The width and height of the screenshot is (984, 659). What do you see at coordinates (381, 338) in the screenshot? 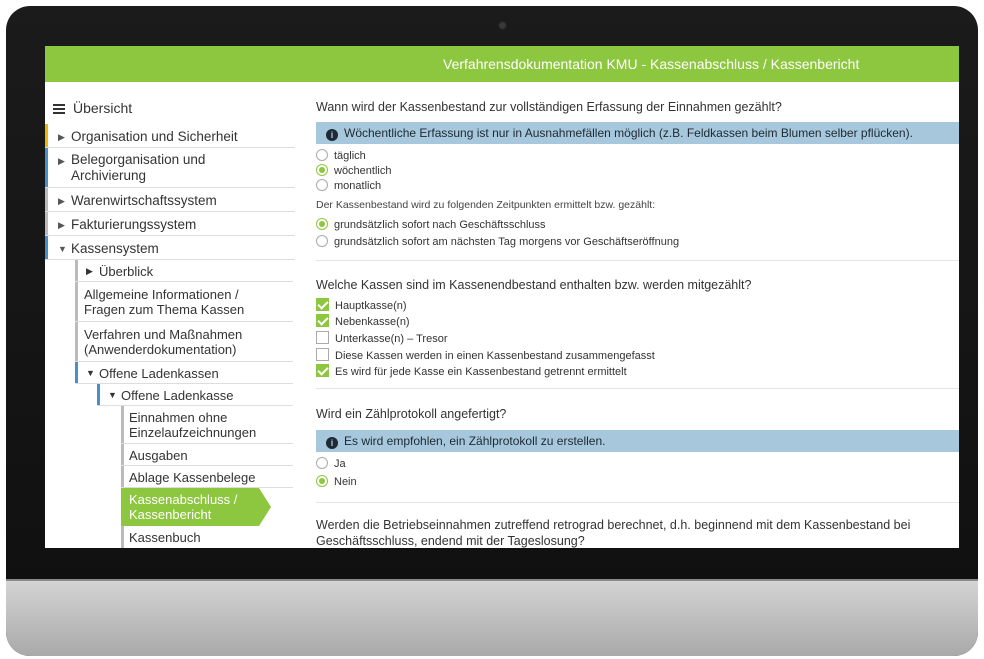
I see `checkbox-unterkasse: Unterkasse(n) – Tresor` at bounding box center [381, 338].